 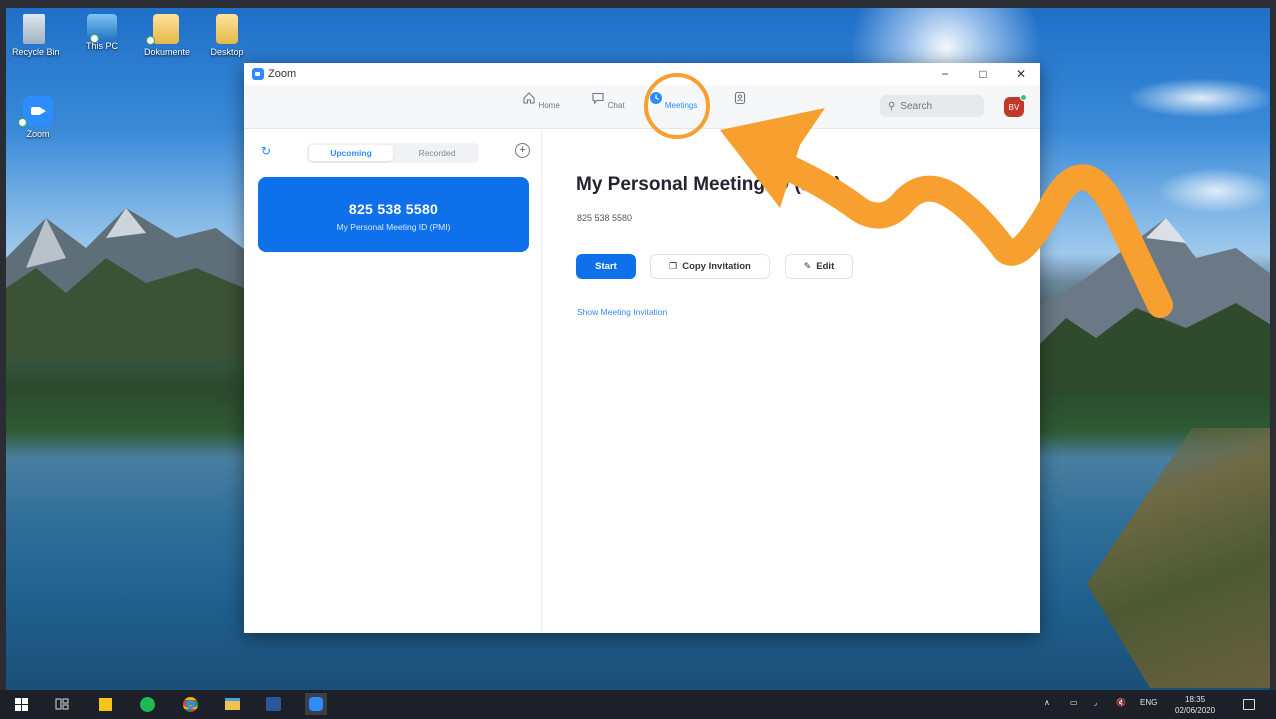 I want to click on notification-icon, so click(x=1249, y=704).